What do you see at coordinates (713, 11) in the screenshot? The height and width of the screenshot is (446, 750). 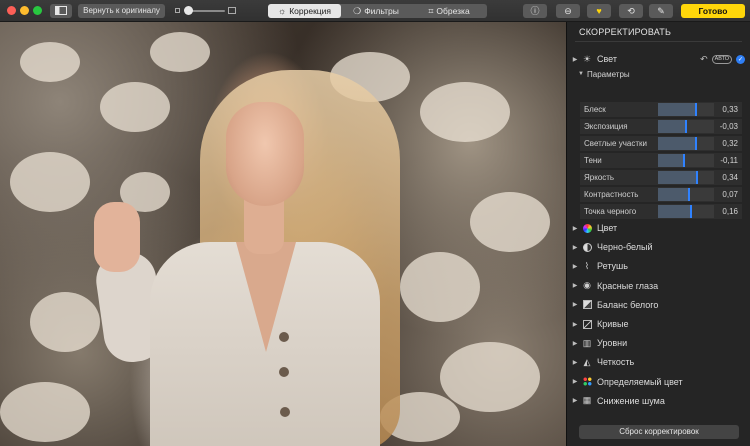 I see `done-button: Готово` at bounding box center [713, 11].